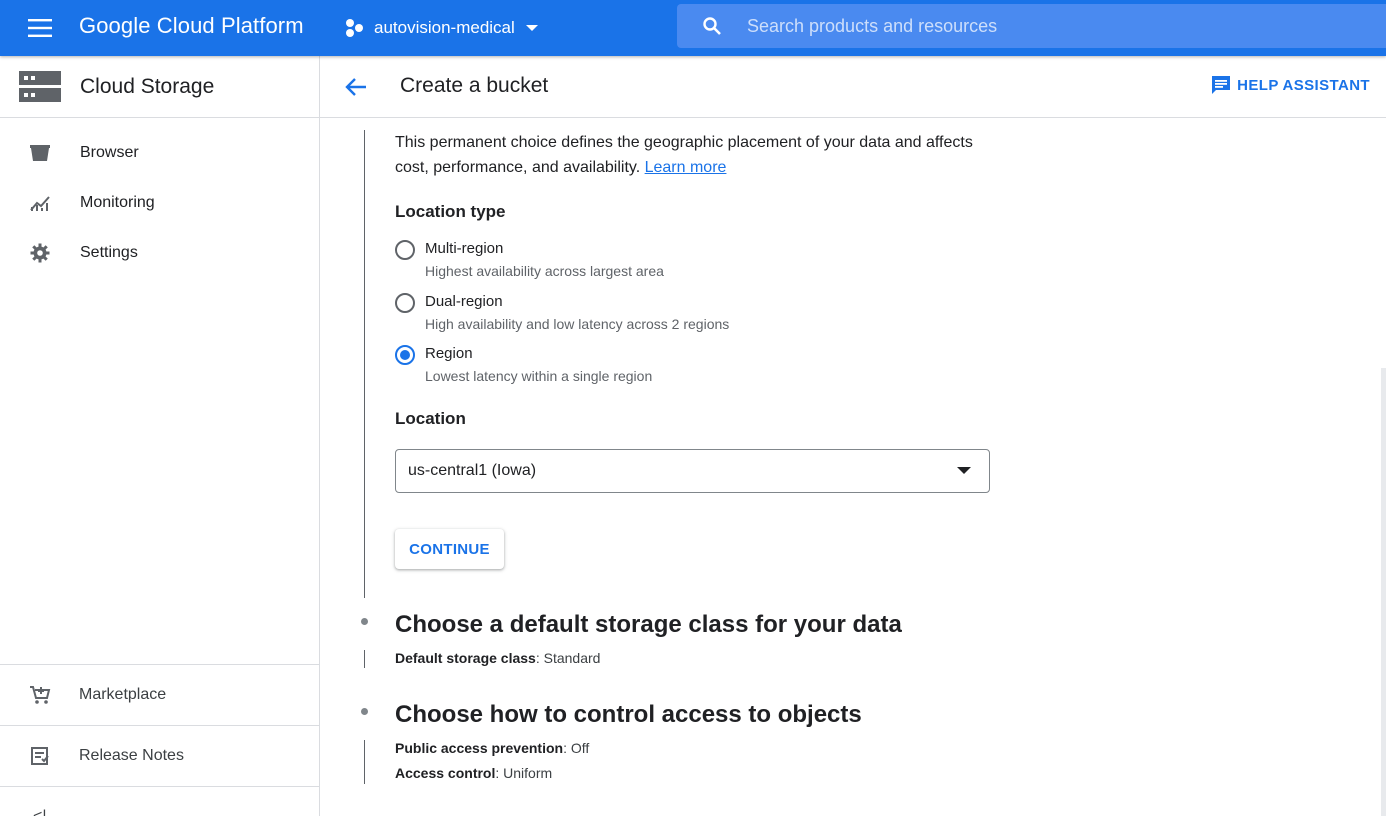 Image resolution: width=1386 pixels, height=816 pixels. Describe the element at coordinates (464, 301) in the screenshot. I see `radio-label: Dual-region` at that location.